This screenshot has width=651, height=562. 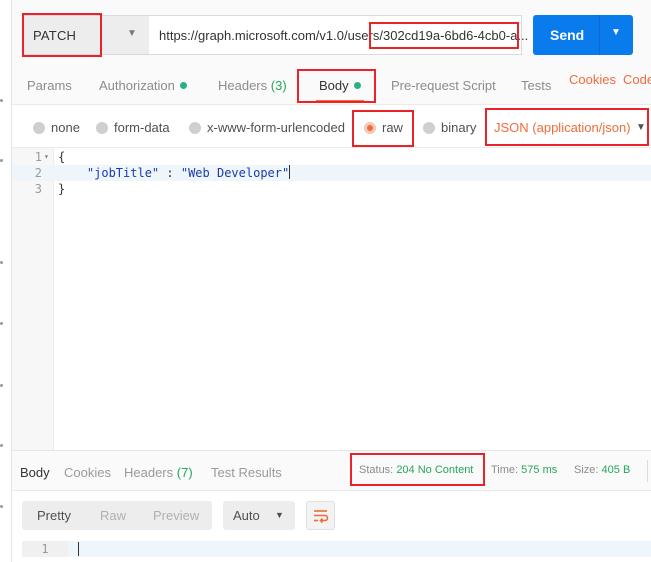 I want to click on send-label: Send, so click(x=567, y=35).